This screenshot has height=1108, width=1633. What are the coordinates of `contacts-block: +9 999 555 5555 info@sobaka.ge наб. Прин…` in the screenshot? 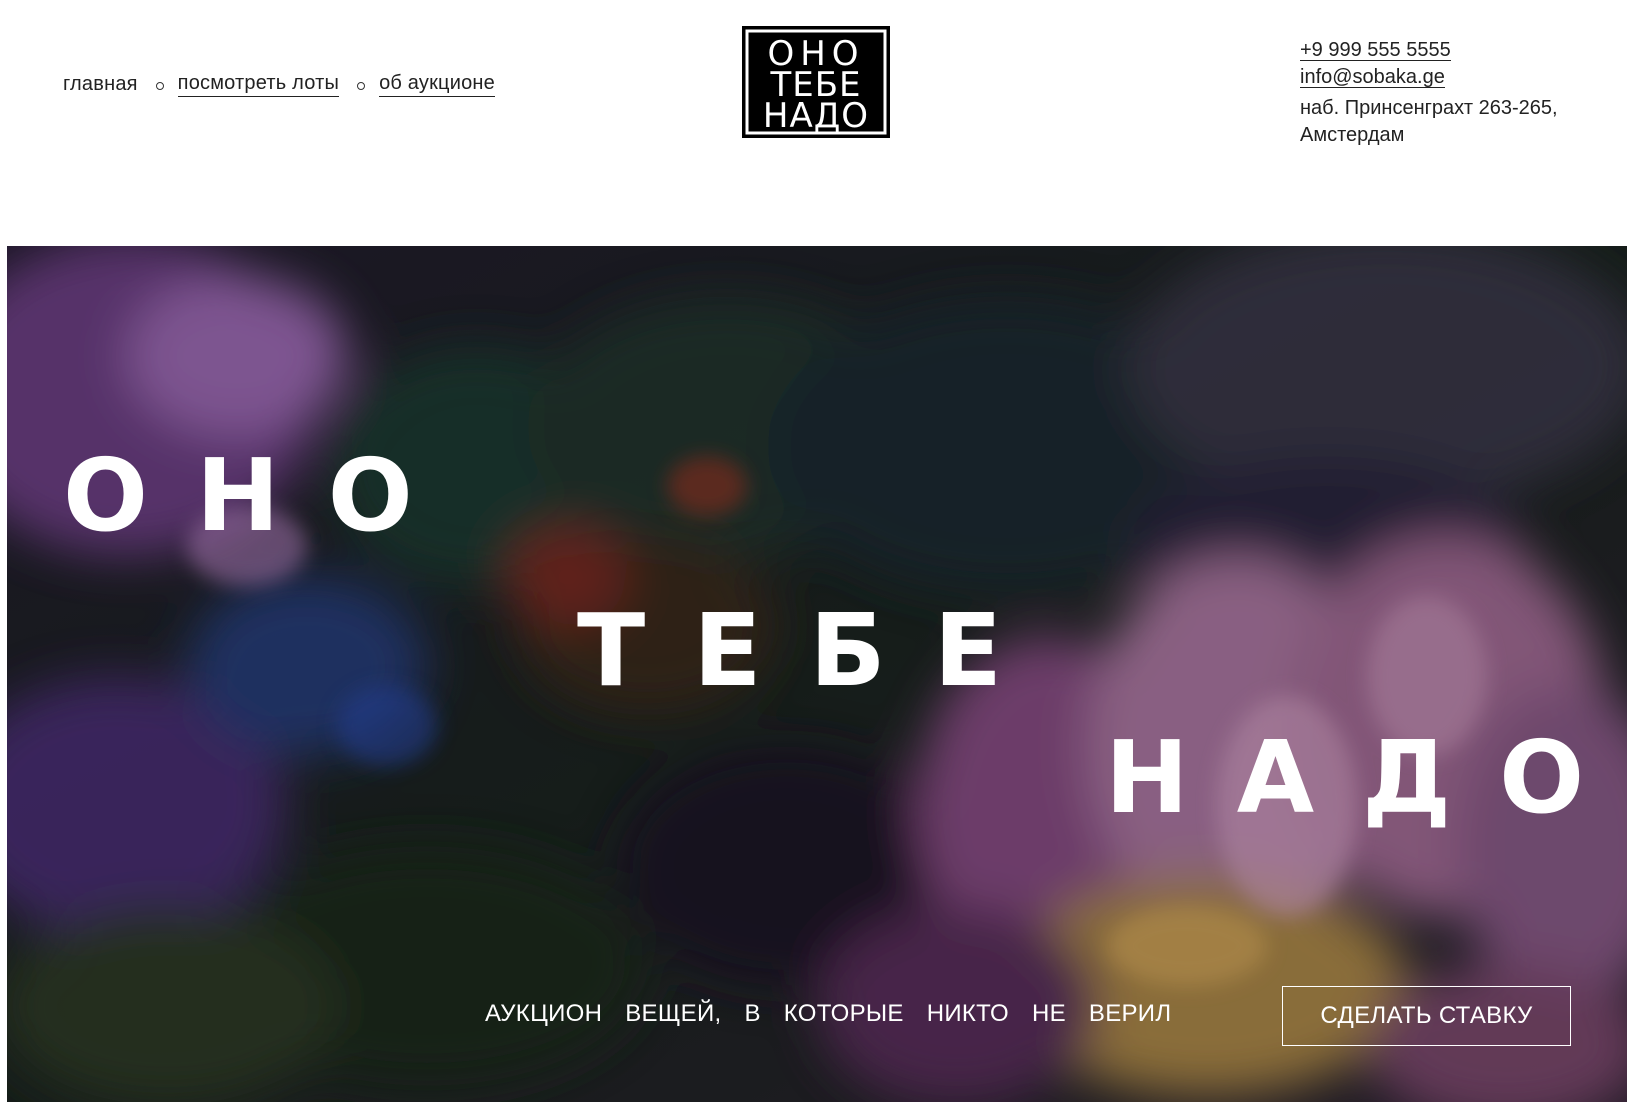 It's located at (1450, 93).